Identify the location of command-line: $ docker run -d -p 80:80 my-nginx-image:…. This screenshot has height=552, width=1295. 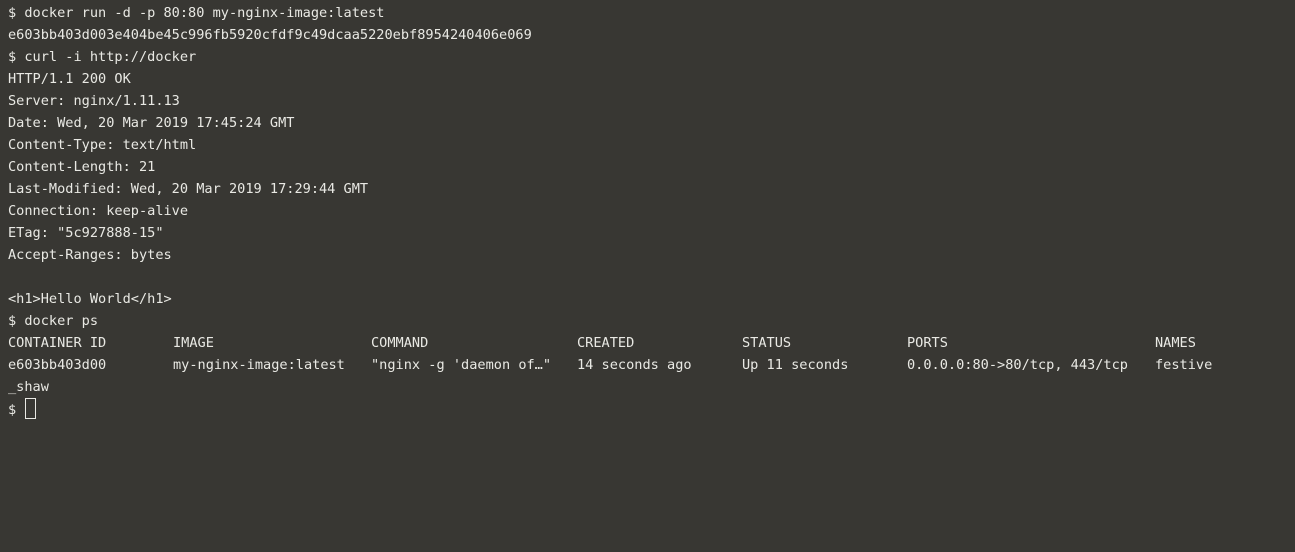
(196, 13).